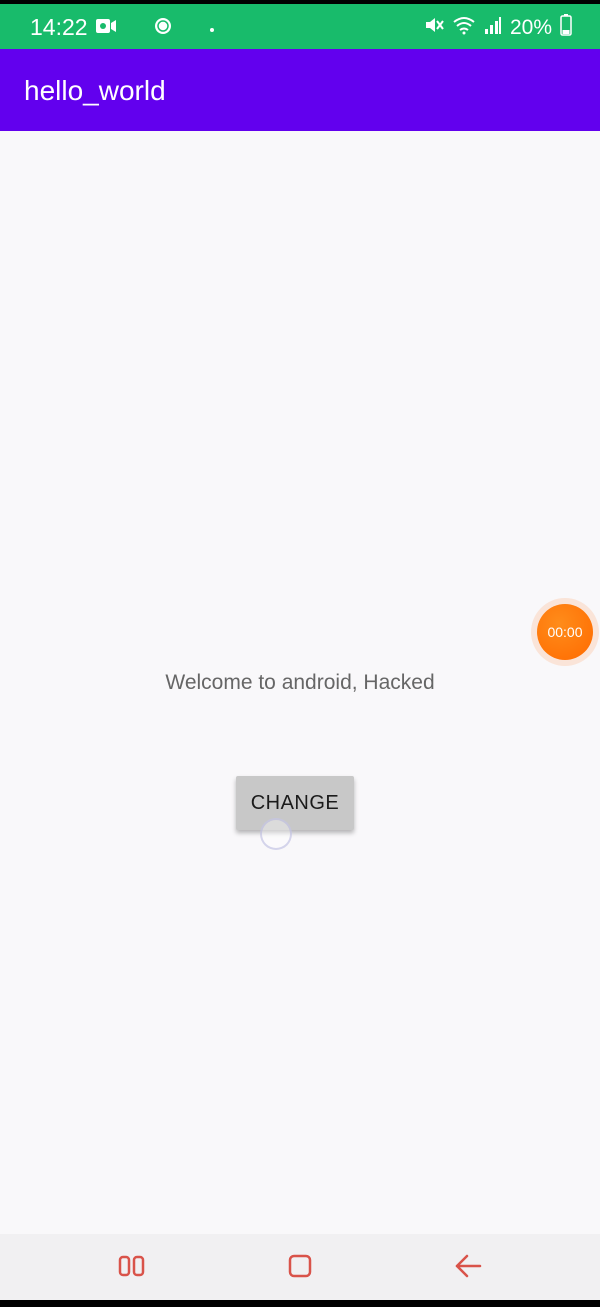 The image size is (600, 1307). I want to click on battery-icon, so click(566, 27).